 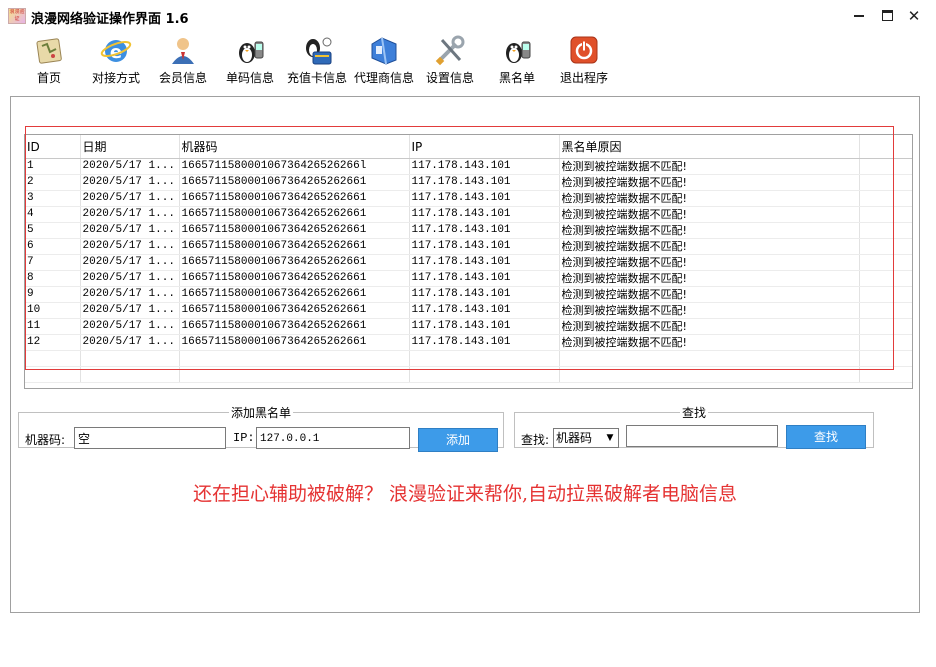 I want to click on maximize-button, so click(x=887, y=16).